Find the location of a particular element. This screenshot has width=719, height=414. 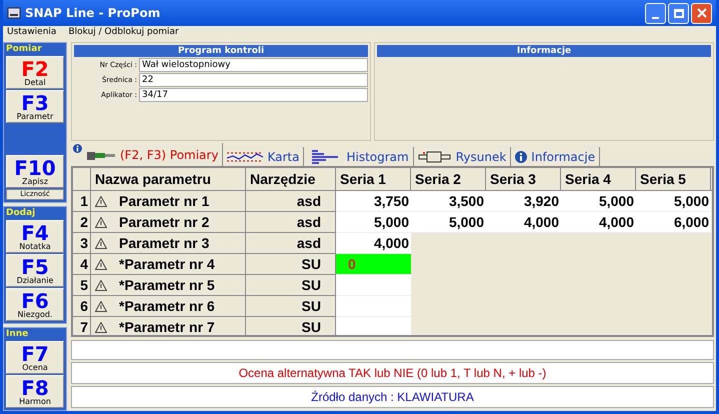

column-header: Seria 1 is located at coordinates (373, 179).